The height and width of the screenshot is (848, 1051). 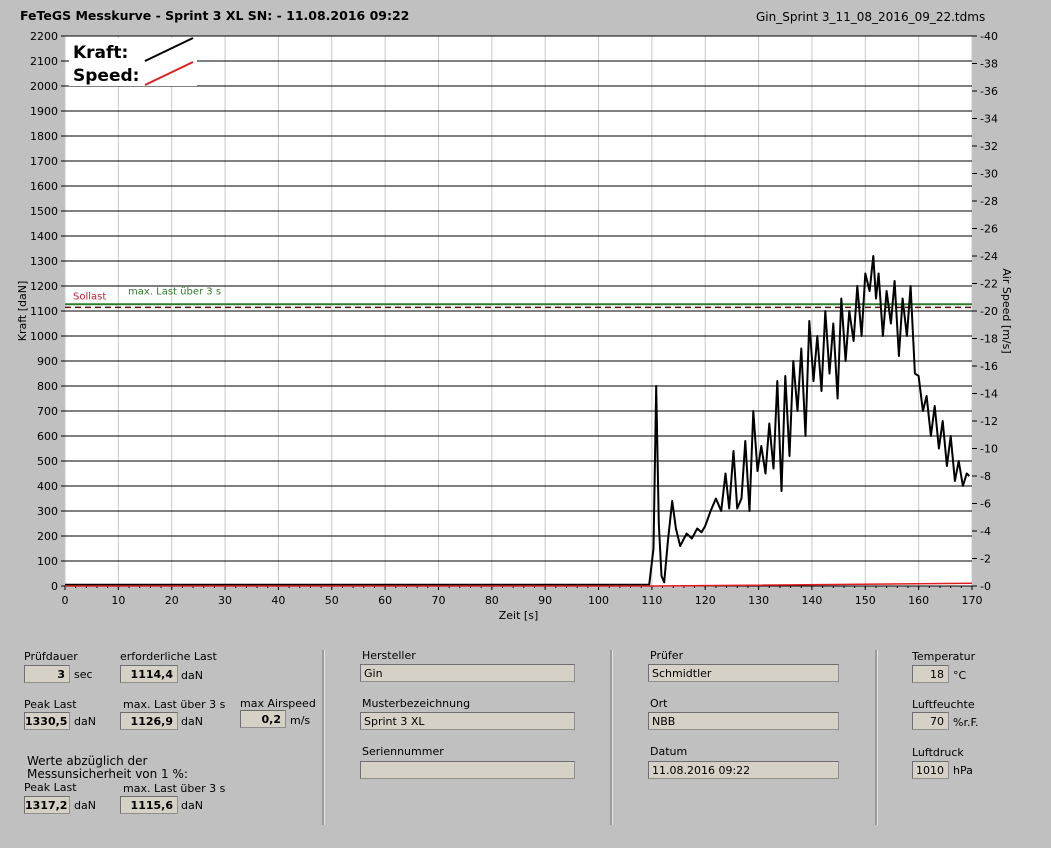 What do you see at coordinates (960, 675) in the screenshot?
I see `temperatur-unit: °C` at bounding box center [960, 675].